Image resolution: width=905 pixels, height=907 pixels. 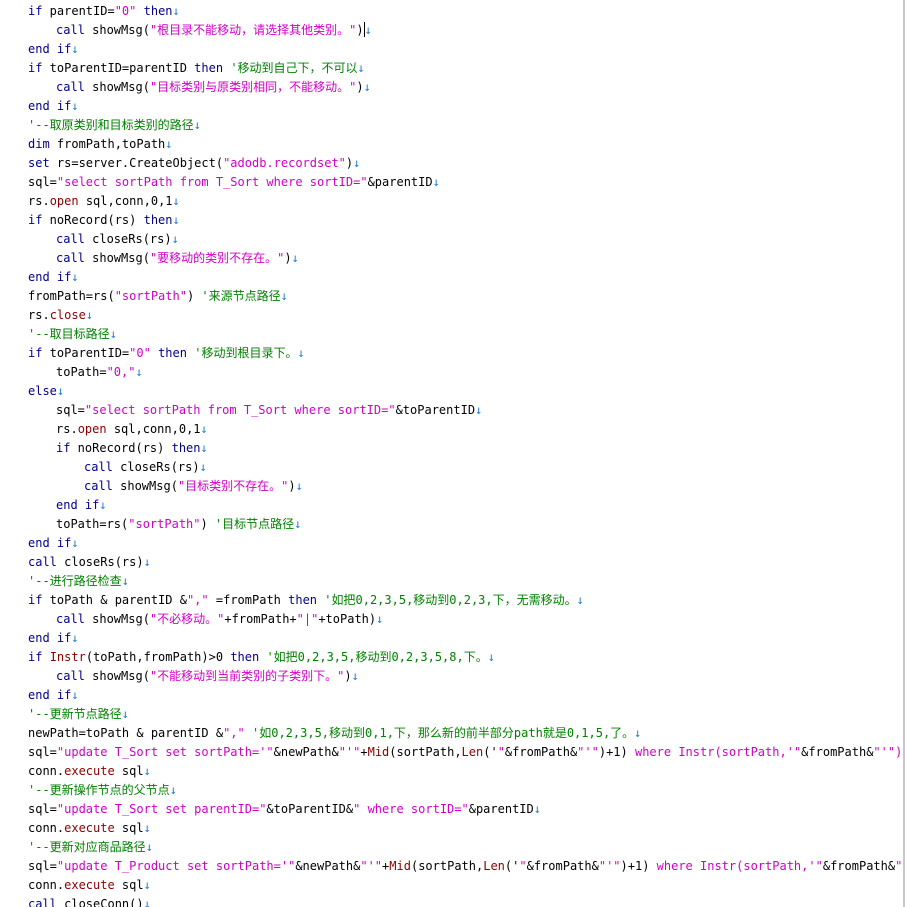 I want to click on code-line: if parentID="0" then↓, so click(x=104, y=11).